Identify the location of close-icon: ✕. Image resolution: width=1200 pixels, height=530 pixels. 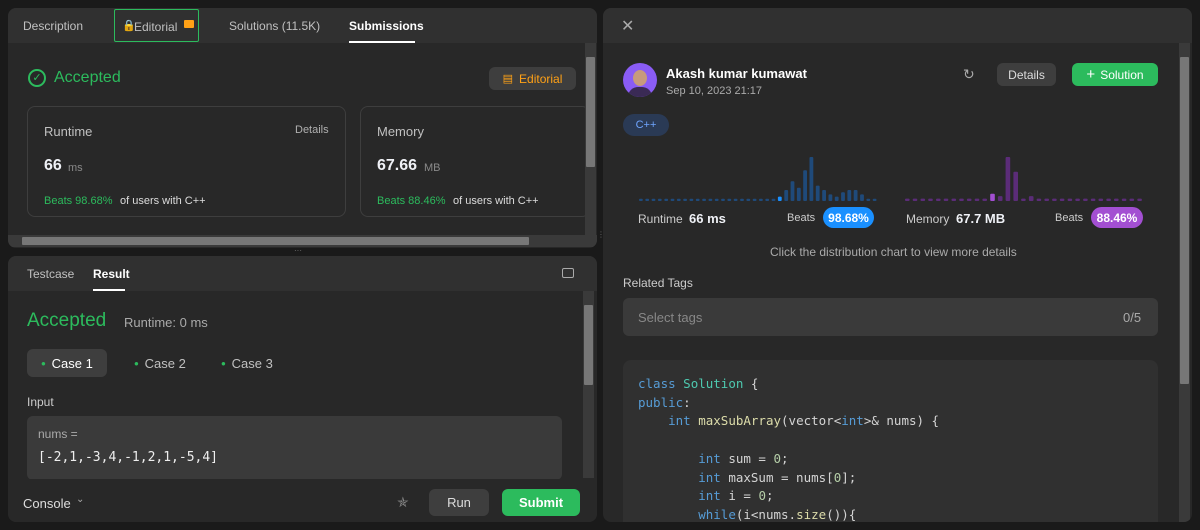
(627, 26).